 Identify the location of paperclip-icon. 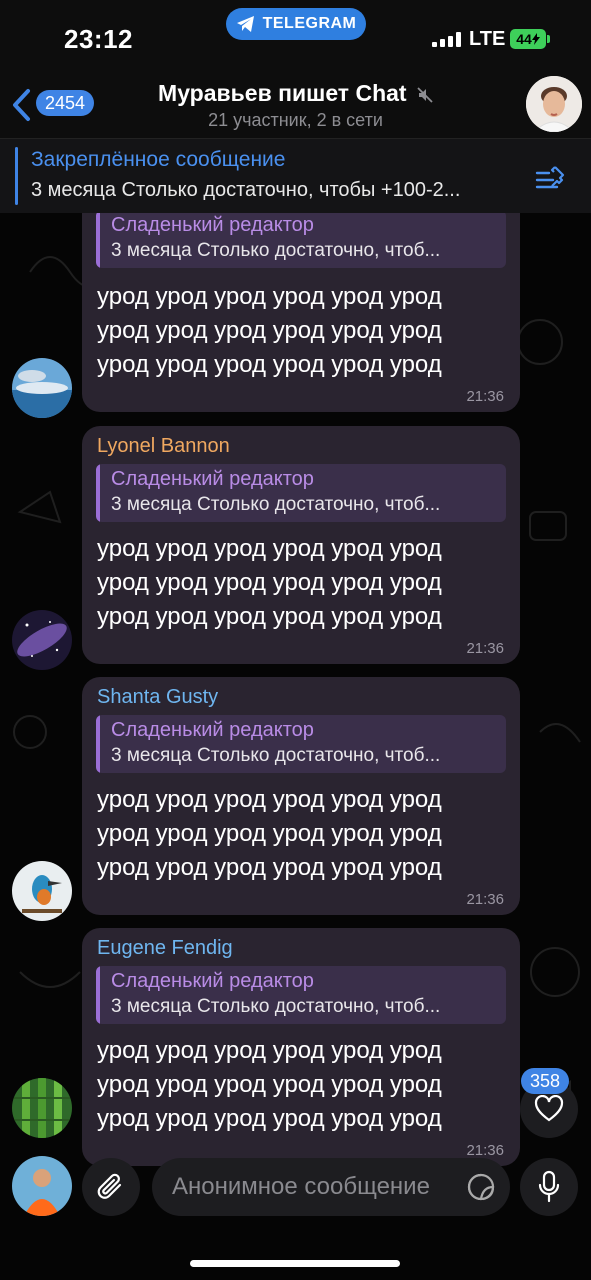
(109, 1186).